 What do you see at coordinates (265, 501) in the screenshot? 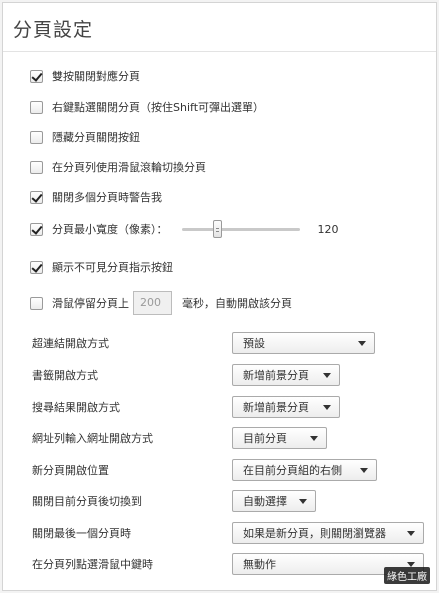
I see `select-value: 自動選擇` at bounding box center [265, 501].